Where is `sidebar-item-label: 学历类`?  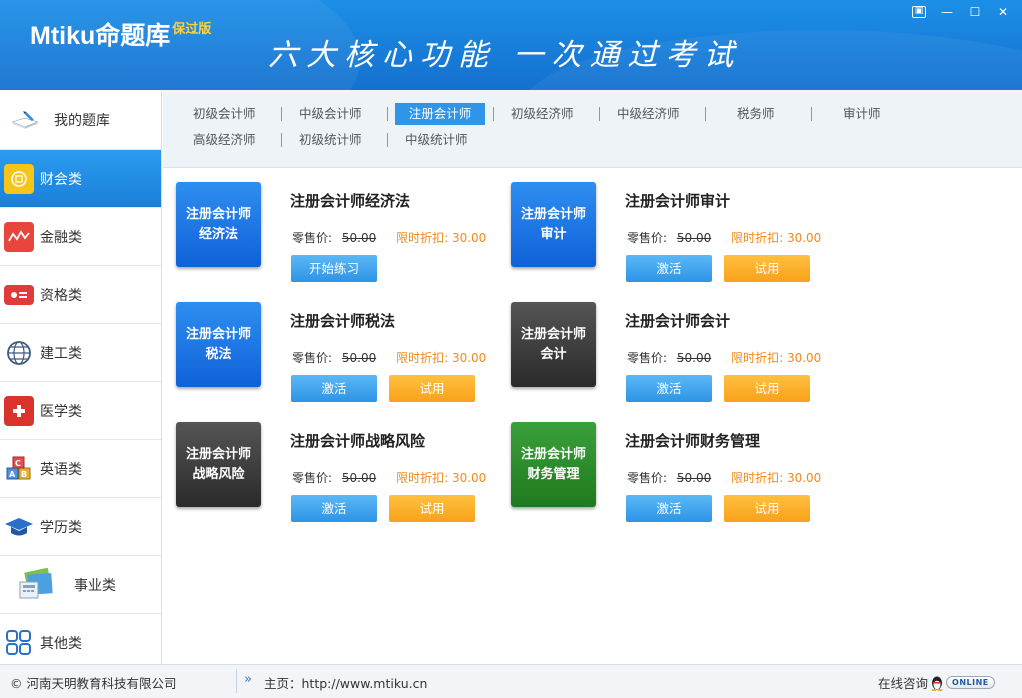 sidebar-item-label: 学历类 is located at coordinates (61, 527).